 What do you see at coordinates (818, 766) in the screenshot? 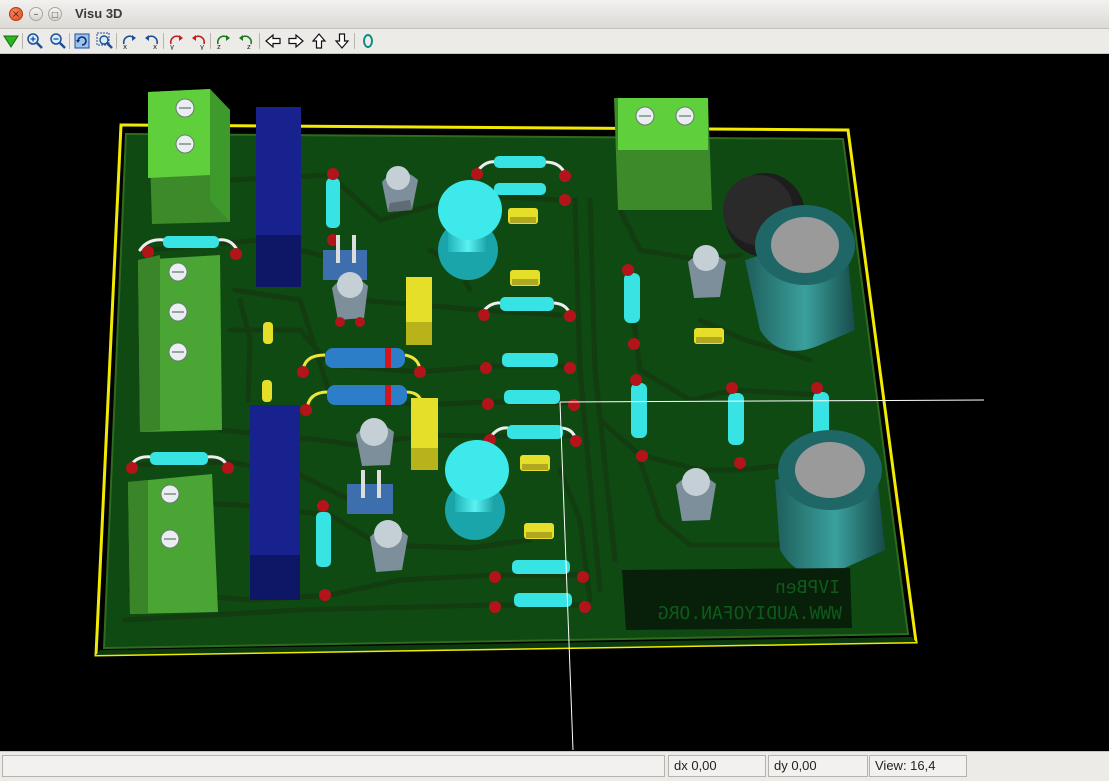
I see `status-dy: dy 0,00` at bounding box center [818, 766].